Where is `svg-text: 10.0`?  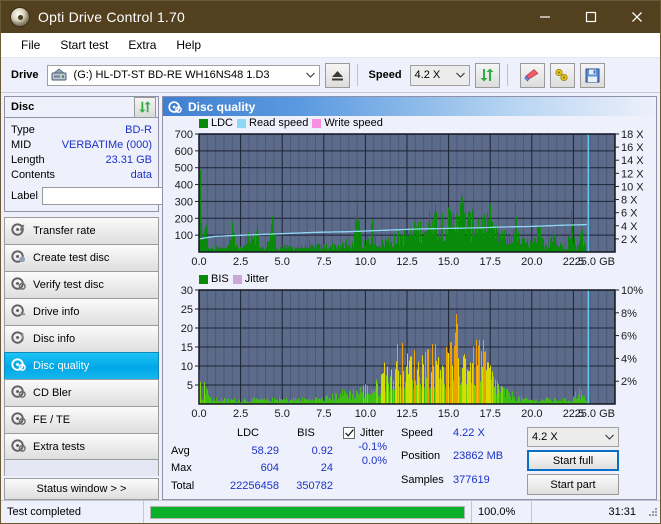 svg-text: 10.0 is located at coordinates (365, 262).